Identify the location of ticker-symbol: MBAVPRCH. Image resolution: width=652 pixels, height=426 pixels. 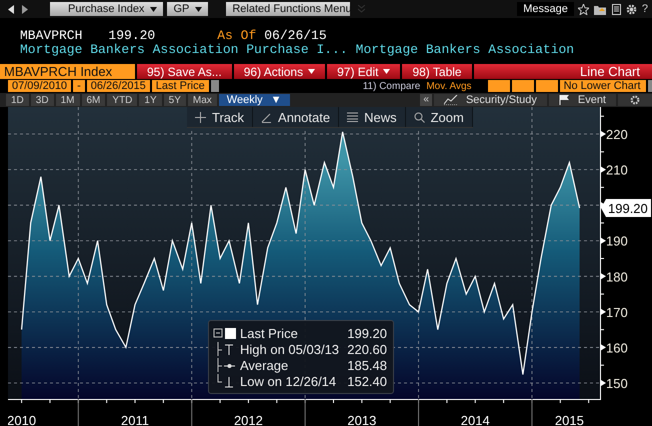
(51, 36).